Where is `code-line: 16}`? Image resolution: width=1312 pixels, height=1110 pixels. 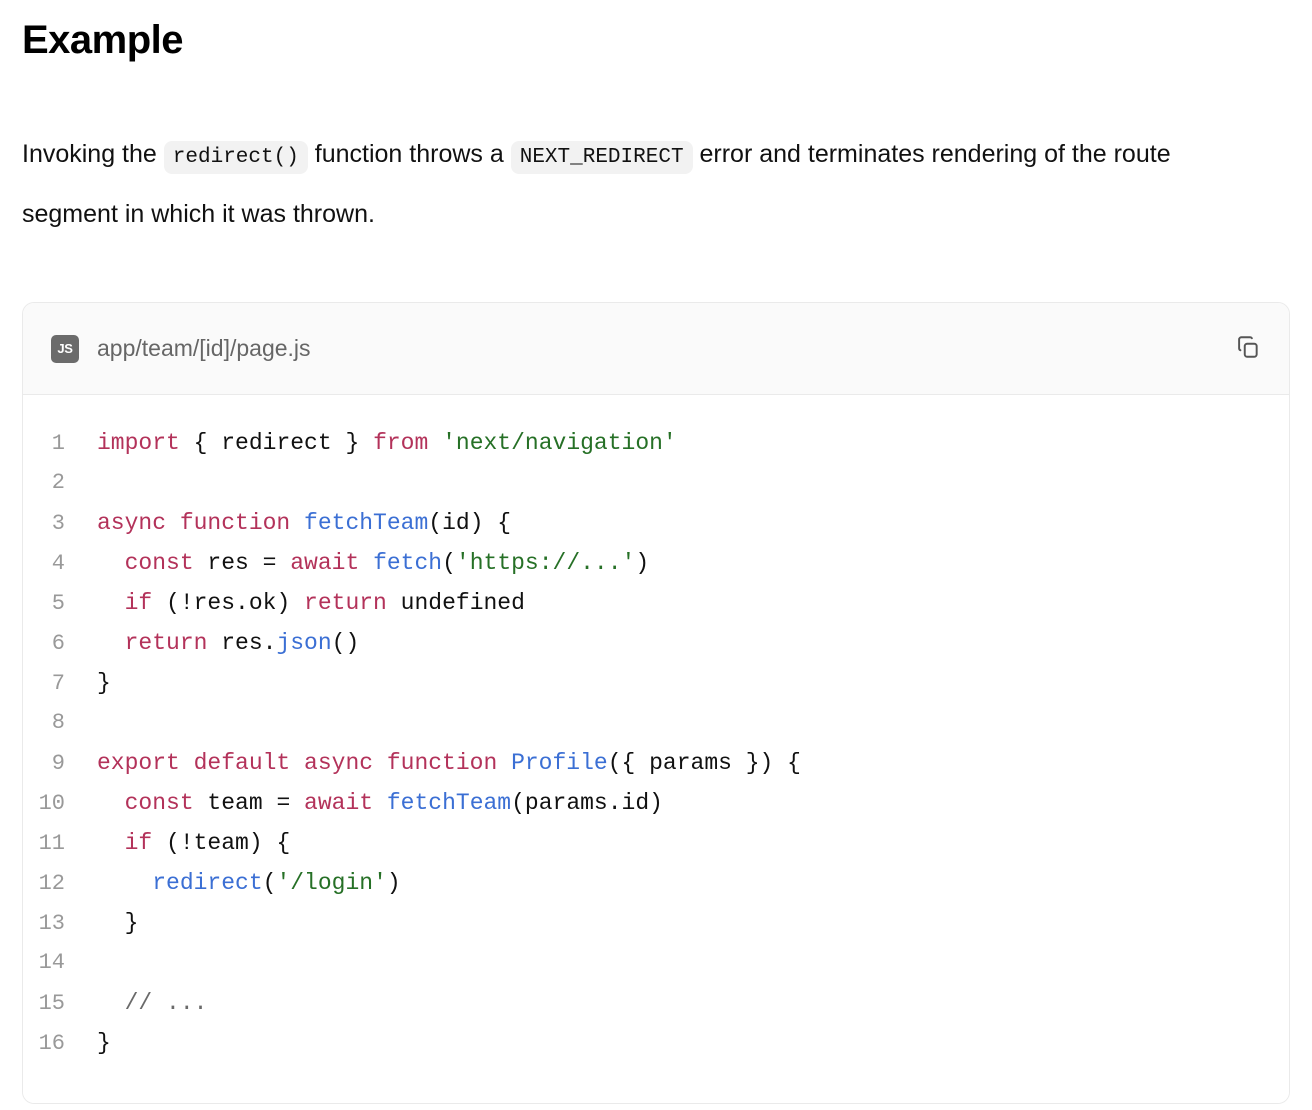
code-line: 16} is located at coordinates (656, 1043).